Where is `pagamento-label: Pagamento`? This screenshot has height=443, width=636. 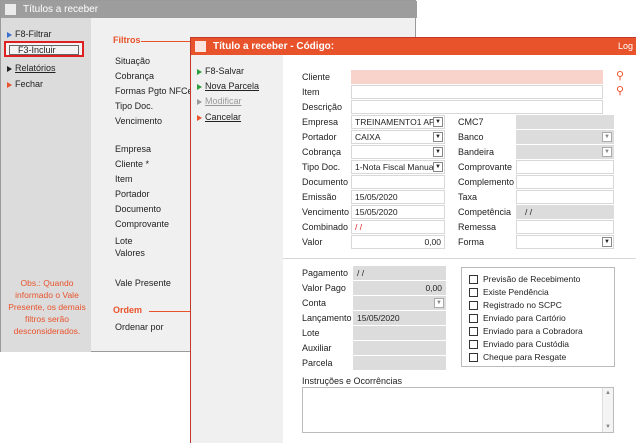
pagamento-label: Pagamento is located at coordinates (325, 273).